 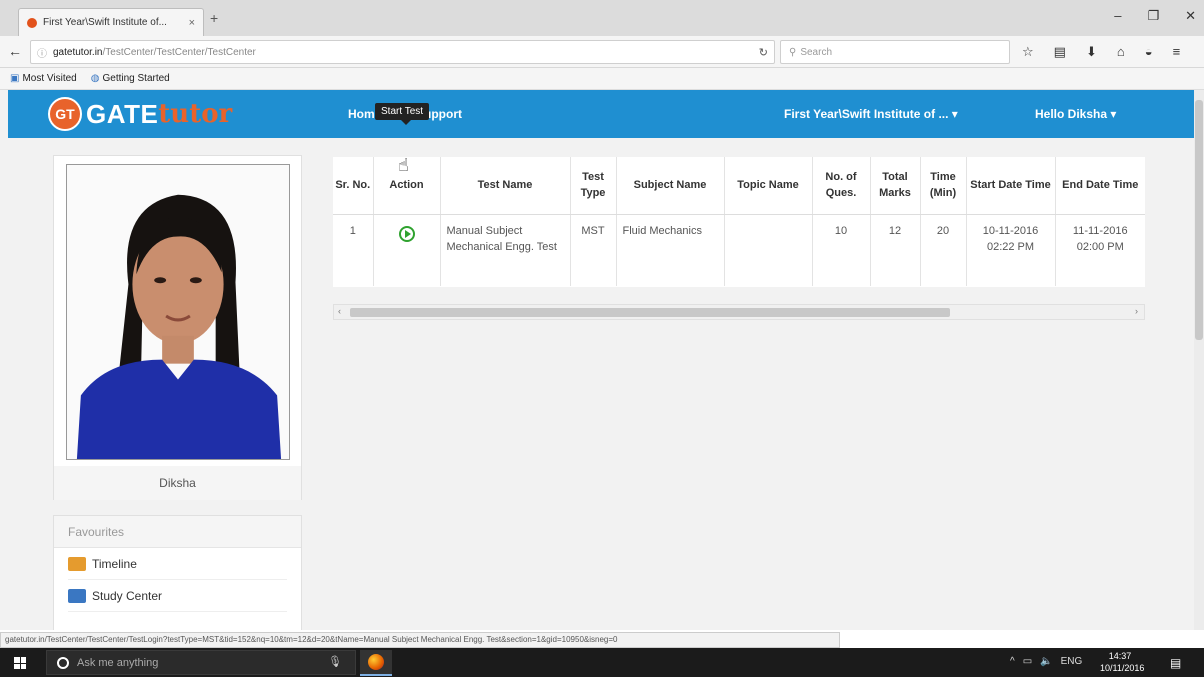 I want to click on windows-start-icon, so click(x=20, y=663).